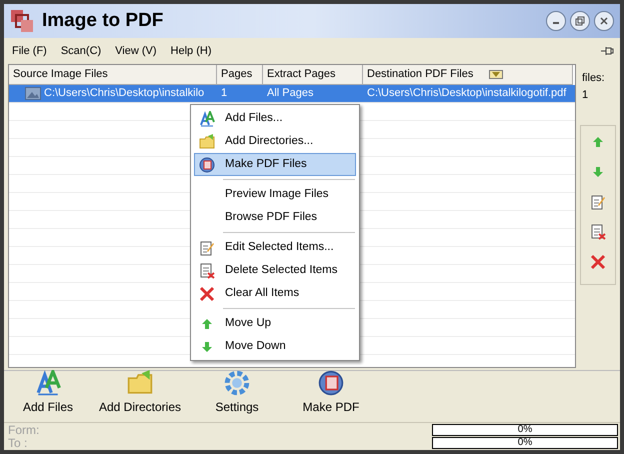 This screenshot has width=624, height=454. I want to click on context-menu-item: Move Up, so click(275, 323).